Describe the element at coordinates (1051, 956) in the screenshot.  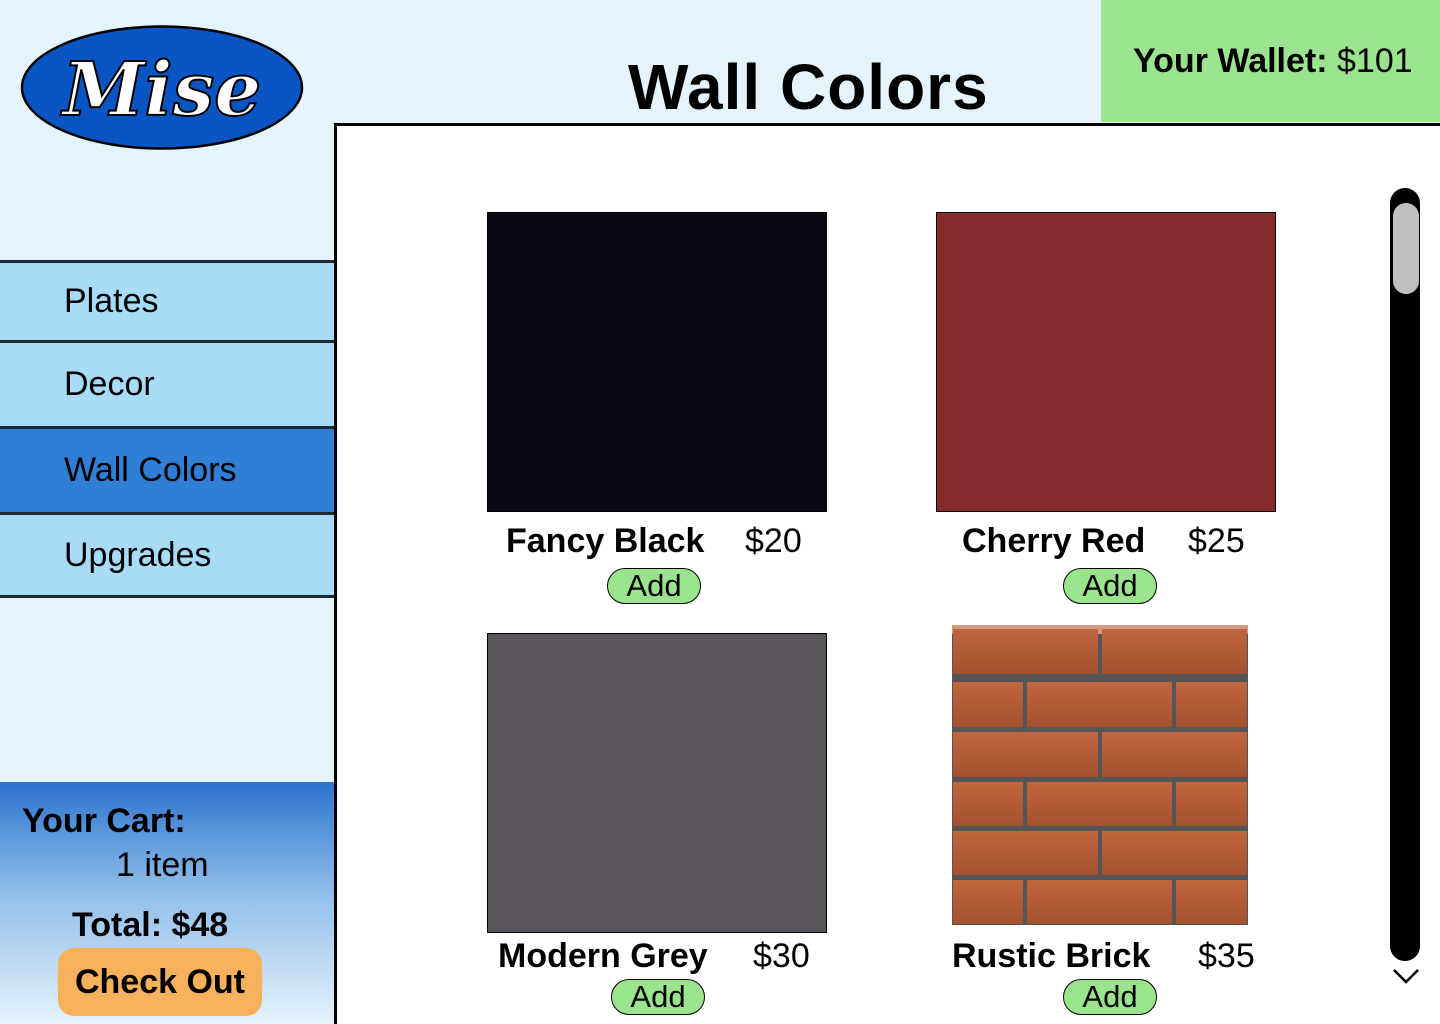
I see `product-name: Rustic Brick` at that location.